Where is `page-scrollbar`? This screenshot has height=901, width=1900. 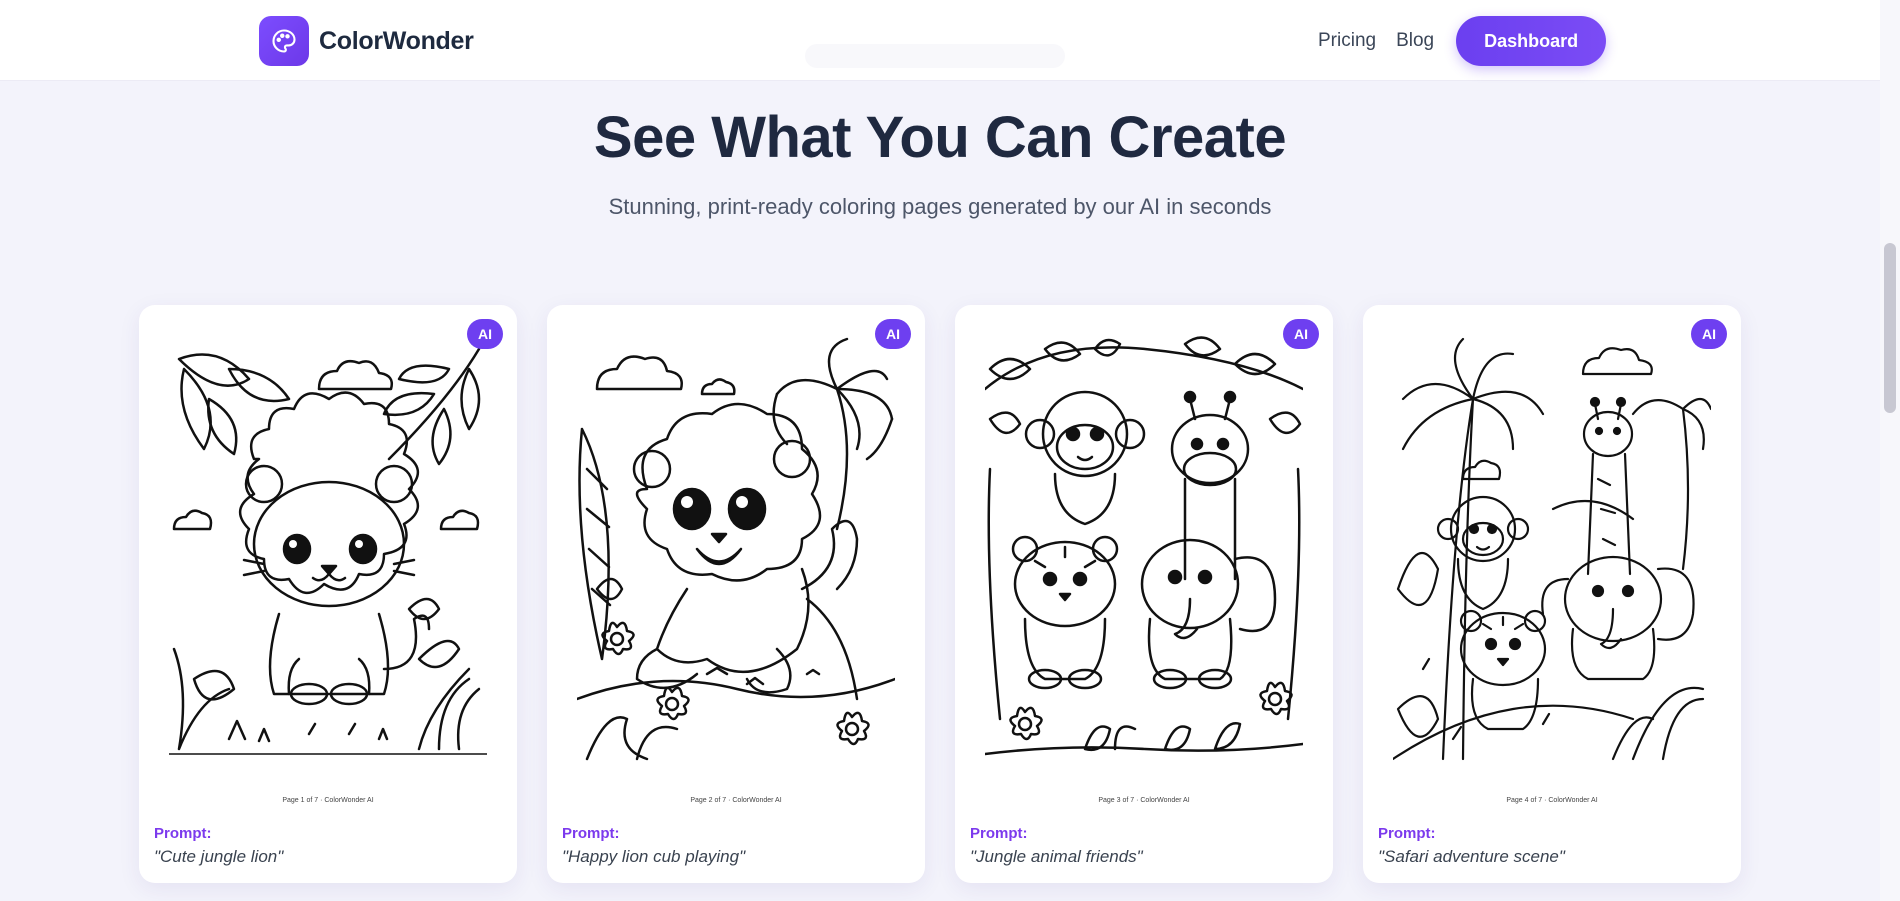
page-scrollbar is located at coordinates (1890, 450).